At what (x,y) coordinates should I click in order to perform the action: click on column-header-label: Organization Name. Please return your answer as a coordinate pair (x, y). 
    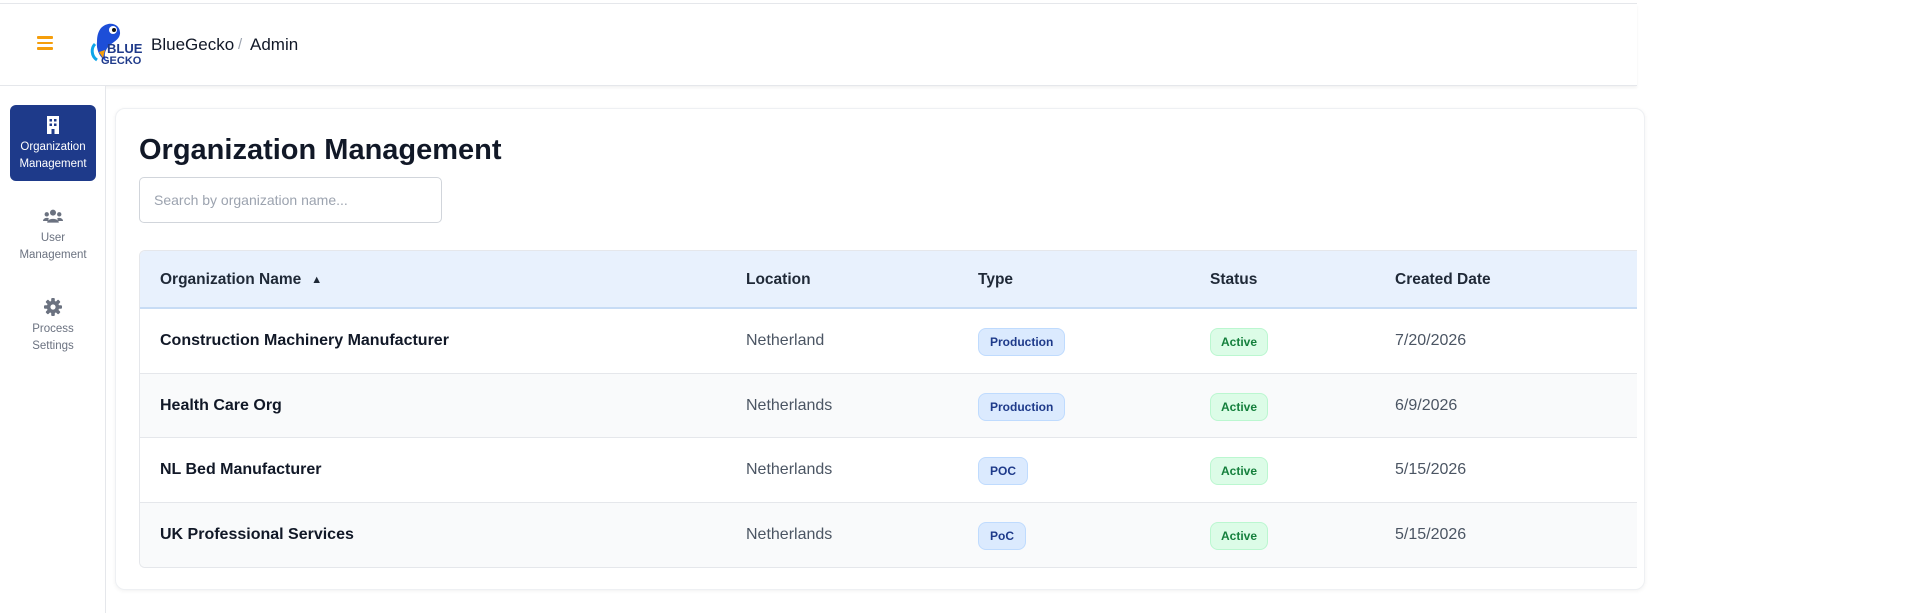
    Looking at the image, I should click on (231, 279).